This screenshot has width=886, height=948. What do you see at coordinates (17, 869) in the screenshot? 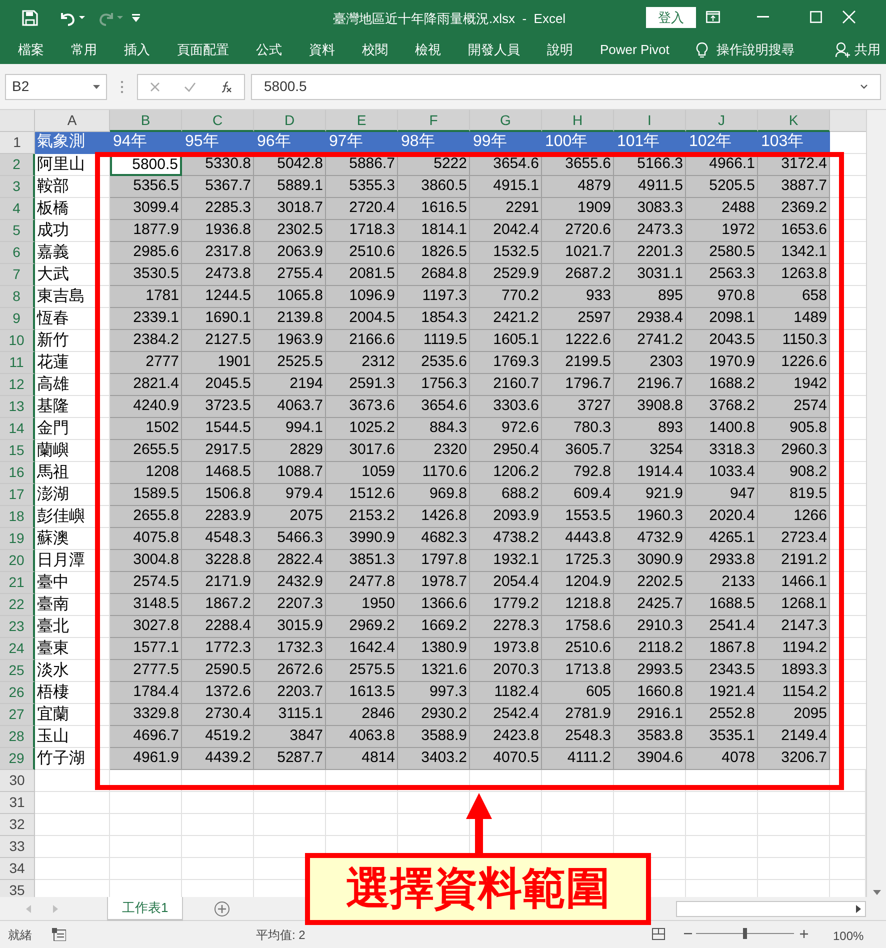
I see `row-number: 34` at bounding box center [17, 869].